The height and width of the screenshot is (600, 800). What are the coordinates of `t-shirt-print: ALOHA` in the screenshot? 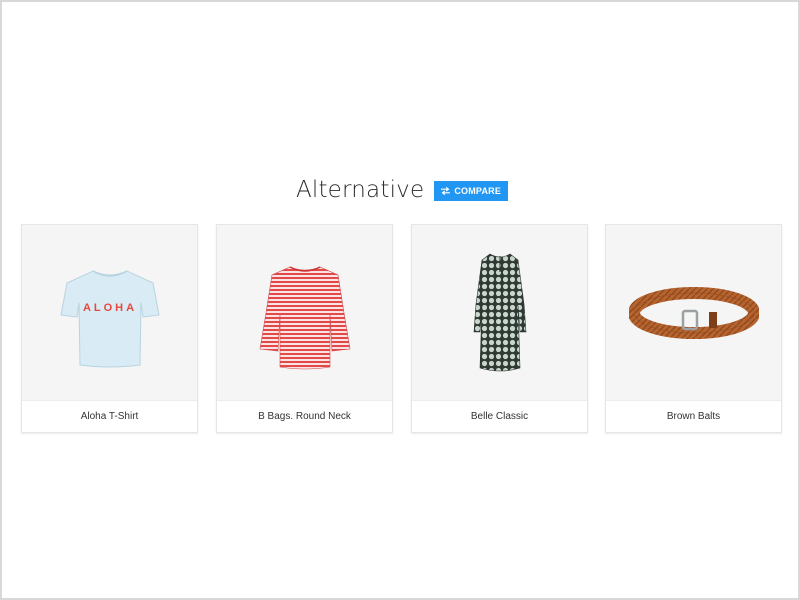 It's located at (109, 308).